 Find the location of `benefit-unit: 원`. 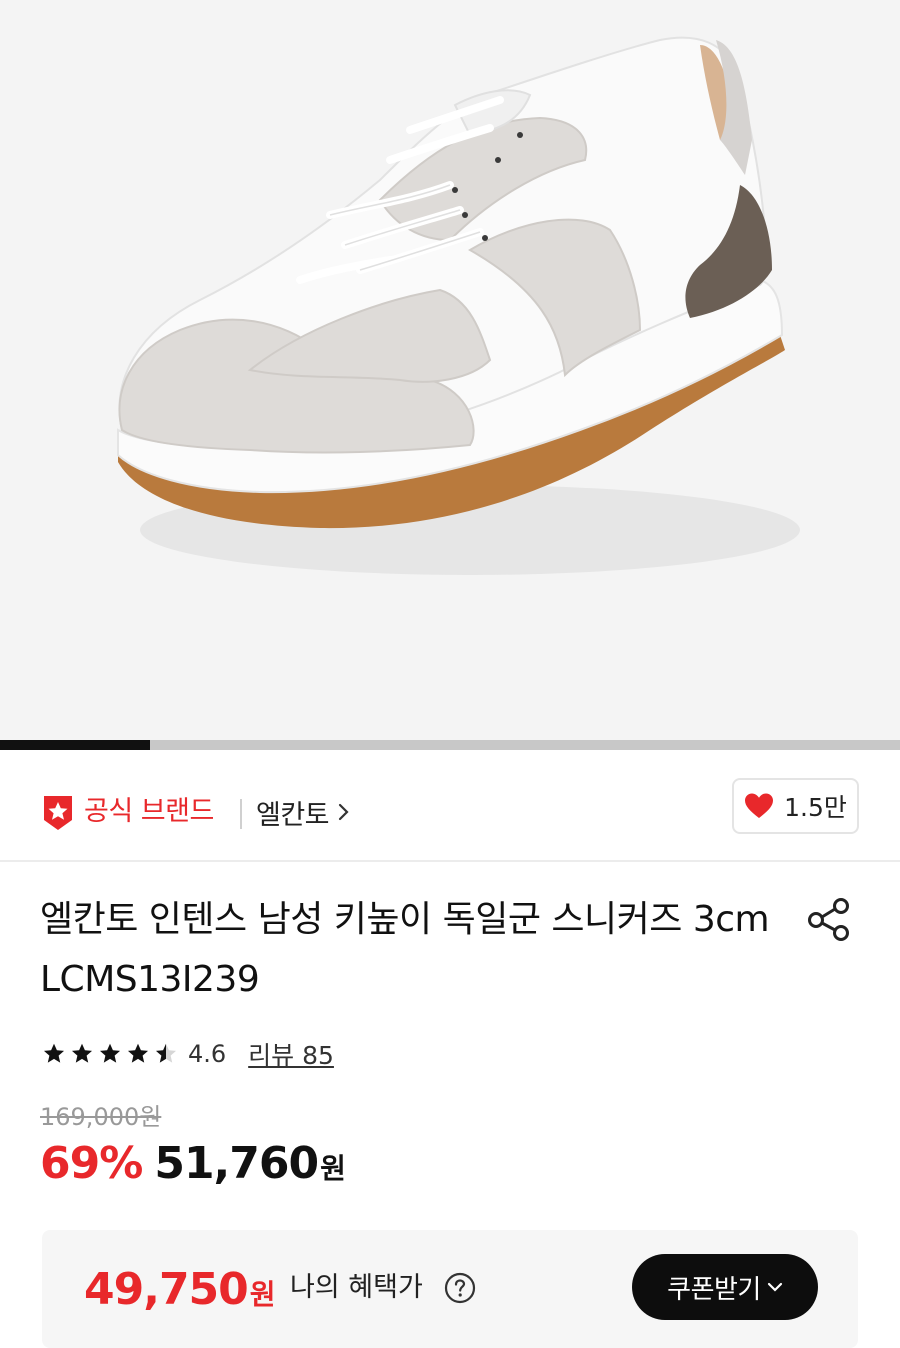

benefit-unit: 원 is located at coordinates (262, 1294).